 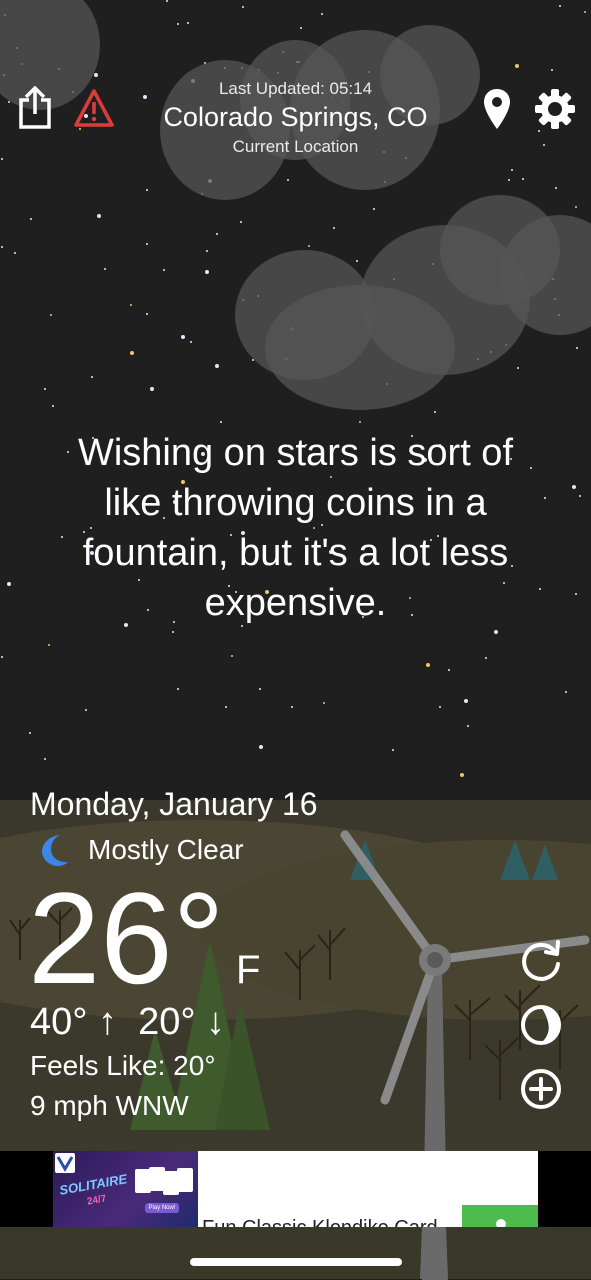 What do you see at coordinates (97, 1200) in the screenshot?
I see `ad-logo-sub: 24/7` at bounding box center [97, 1200].